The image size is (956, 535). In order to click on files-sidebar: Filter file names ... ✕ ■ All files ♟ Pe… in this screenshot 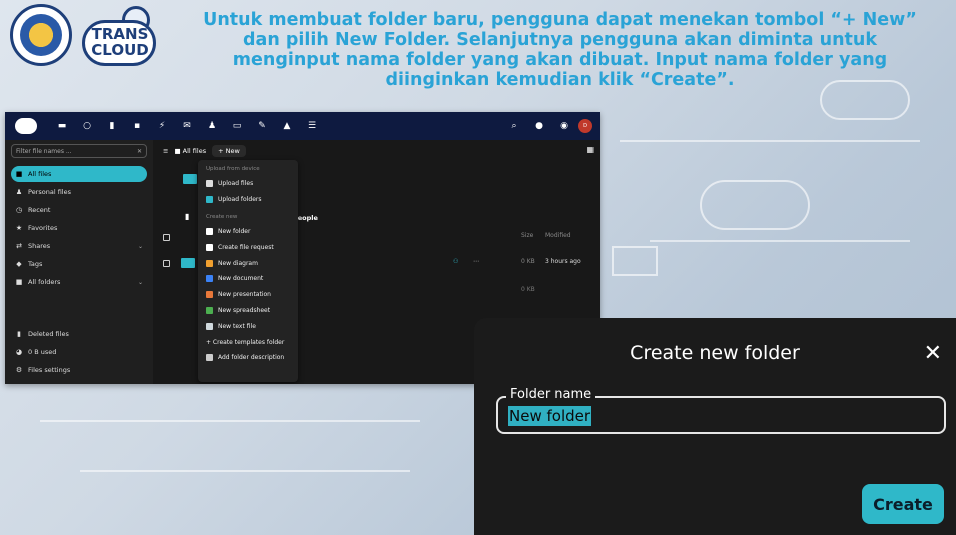, I will do `click(79, 262)`.